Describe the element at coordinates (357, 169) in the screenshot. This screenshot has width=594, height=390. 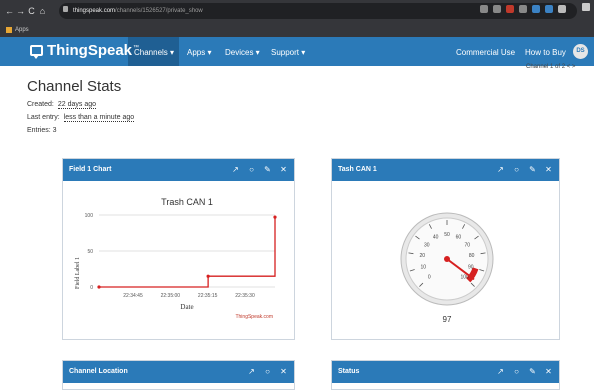
I see `panel-title: Tash CAN 1` at that location.